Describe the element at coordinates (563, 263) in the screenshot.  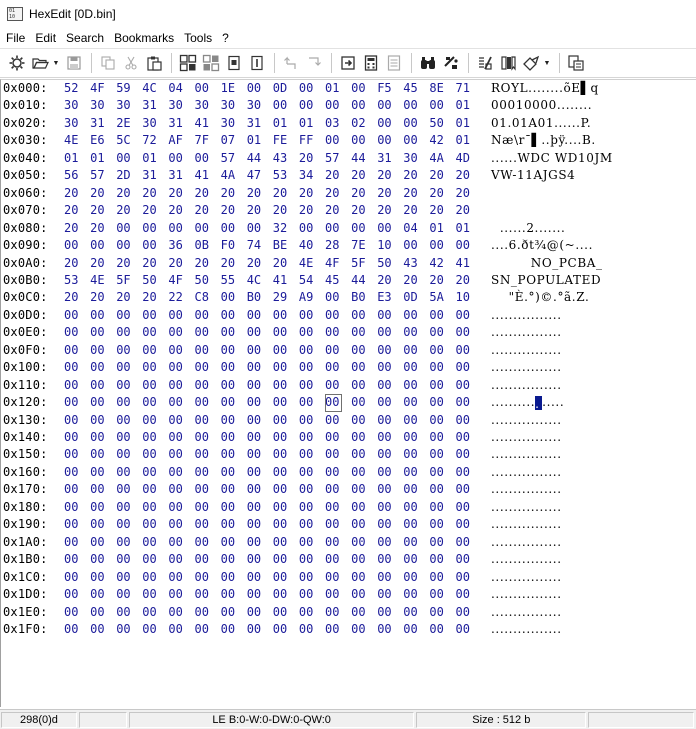
I see `ascii-text: NO_PCBA_` at that location.